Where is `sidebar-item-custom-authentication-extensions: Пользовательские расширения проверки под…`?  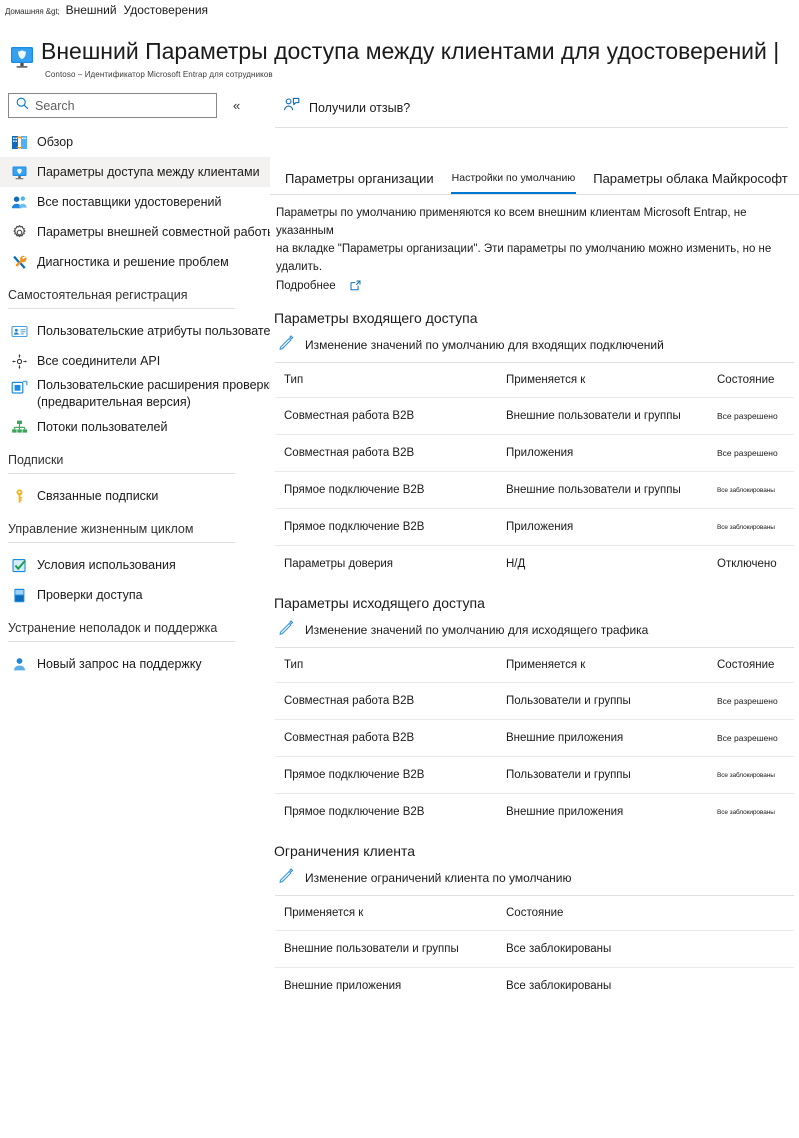 sidebar-item-custom-authentication-extensions: Пользовательские расширения проверки под… is located at coordinates (177, 394).